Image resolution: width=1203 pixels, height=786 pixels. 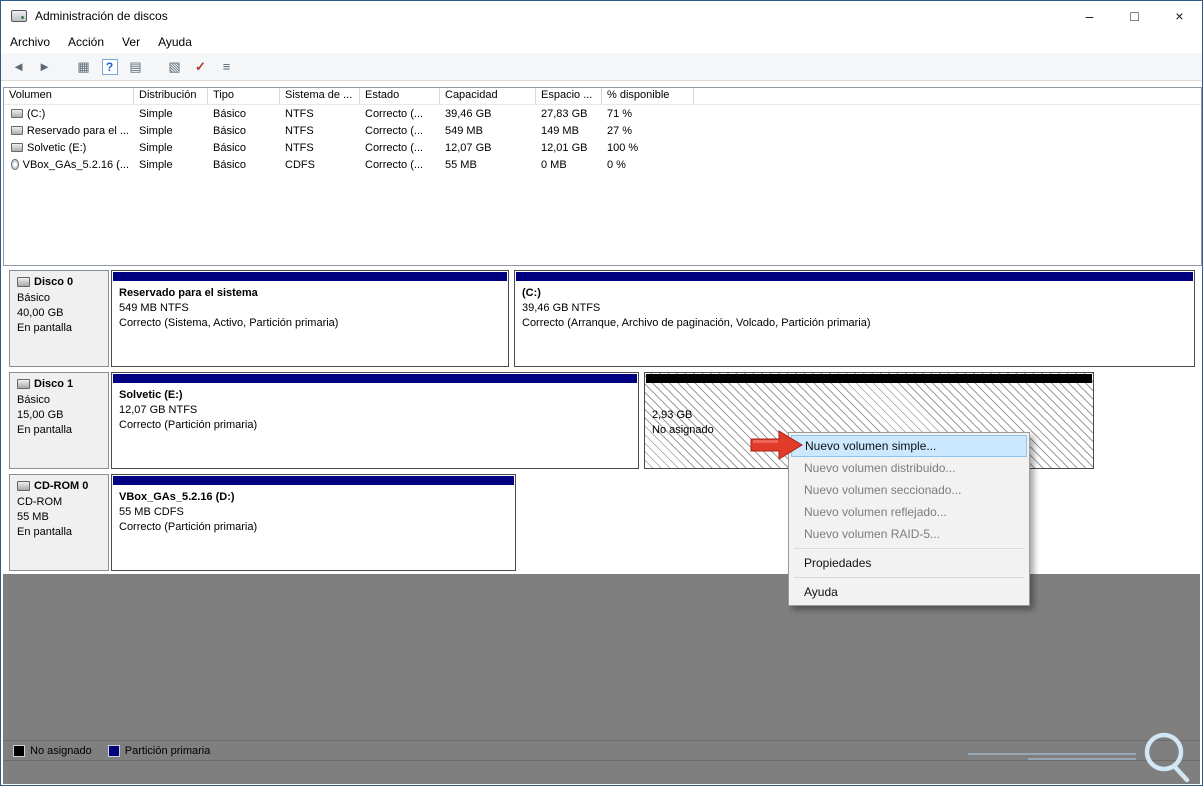 What do you see at coordinates (1134, 16) in the screenshot?
I see `maximize-button: □` at bounding box center [1134, 16].